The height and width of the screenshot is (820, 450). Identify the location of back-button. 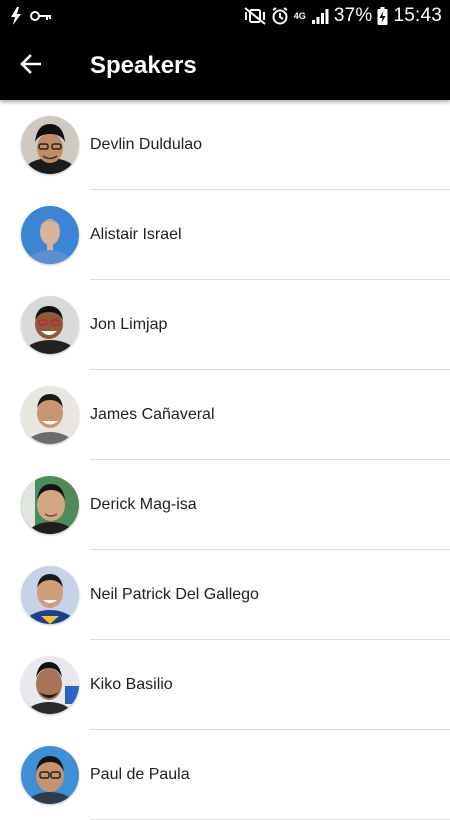
(30, 66).